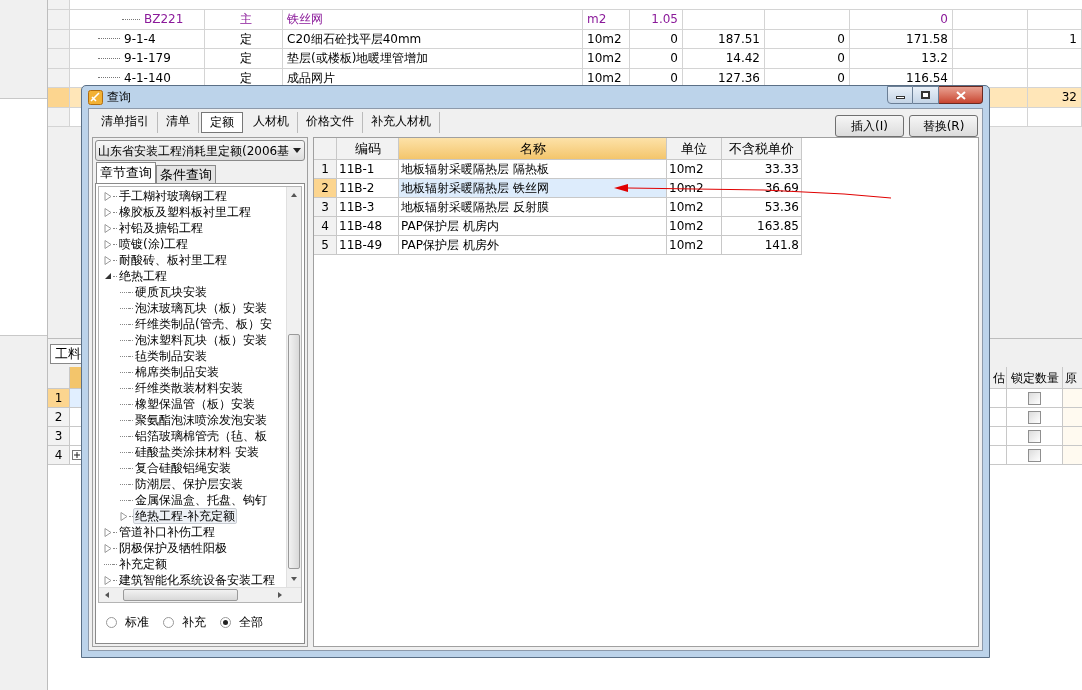 The width and height of the screenshot is (1082, 690). What do you see at coordinates (533, 207) in the screenshot?
I see `table-cell: 地板辐射采暖隔热层 反射膜` at bounding box center [533, 207].